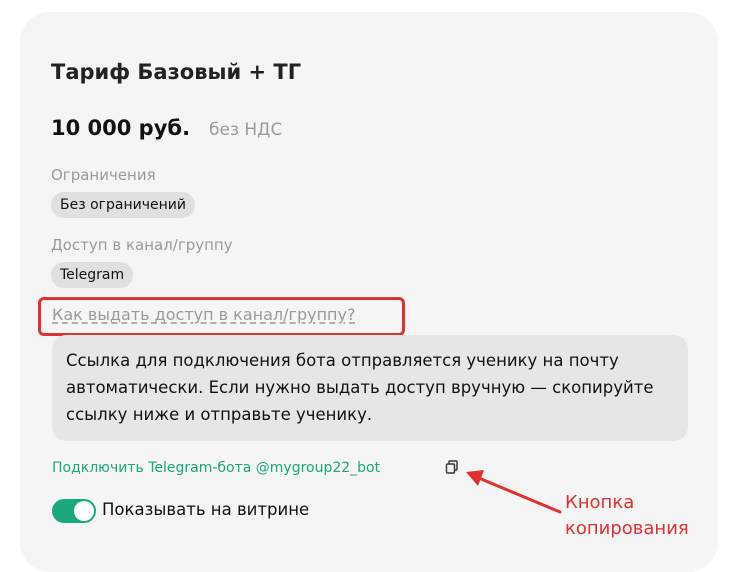 The height and width of the screenshot is (572, 738). What do you see at coordinates (103, 175) in the screenshot?
I see `restrictions-label: Ограничения` at bounding box center [103, 175].